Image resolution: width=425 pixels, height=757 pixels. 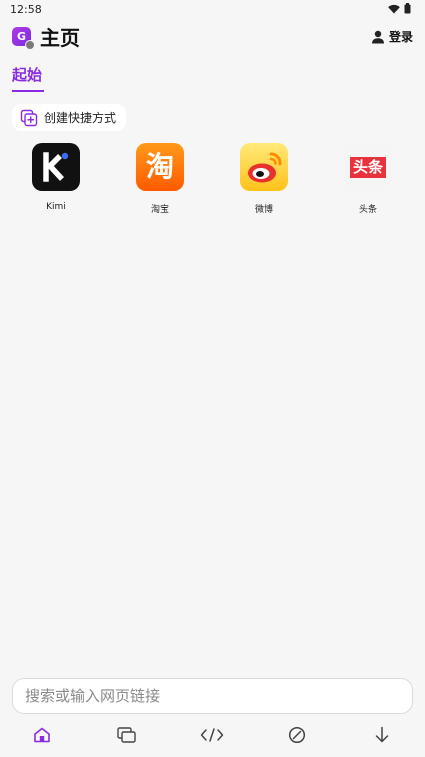 I want to click on toutiao-icon: 头条, so click(x=368, y=167).